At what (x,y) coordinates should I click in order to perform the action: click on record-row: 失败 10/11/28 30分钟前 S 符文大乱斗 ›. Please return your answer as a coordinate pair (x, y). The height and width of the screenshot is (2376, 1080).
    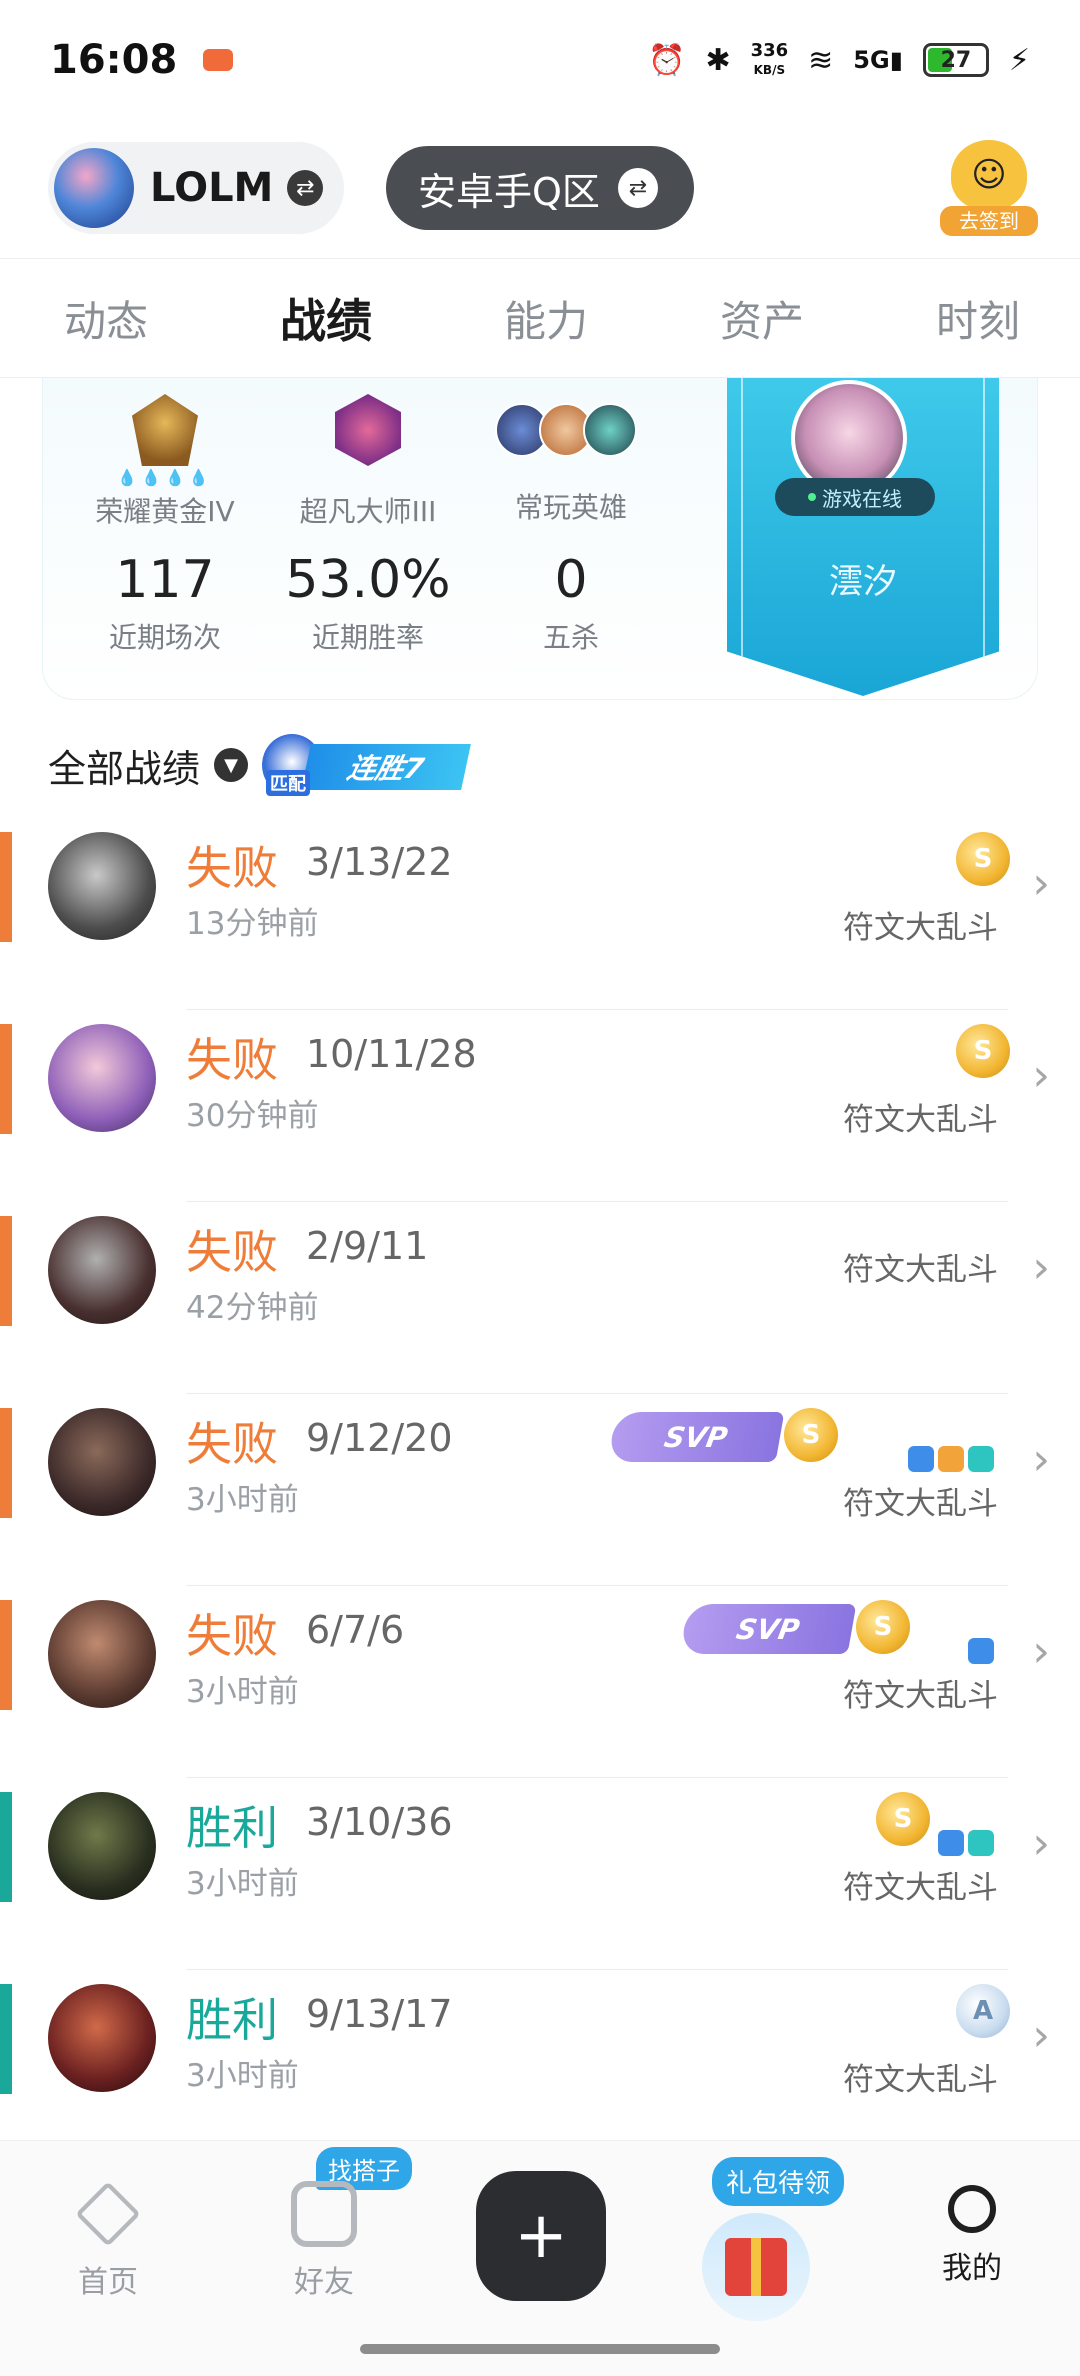
    Looking at the image, I should click on (540, 1106).